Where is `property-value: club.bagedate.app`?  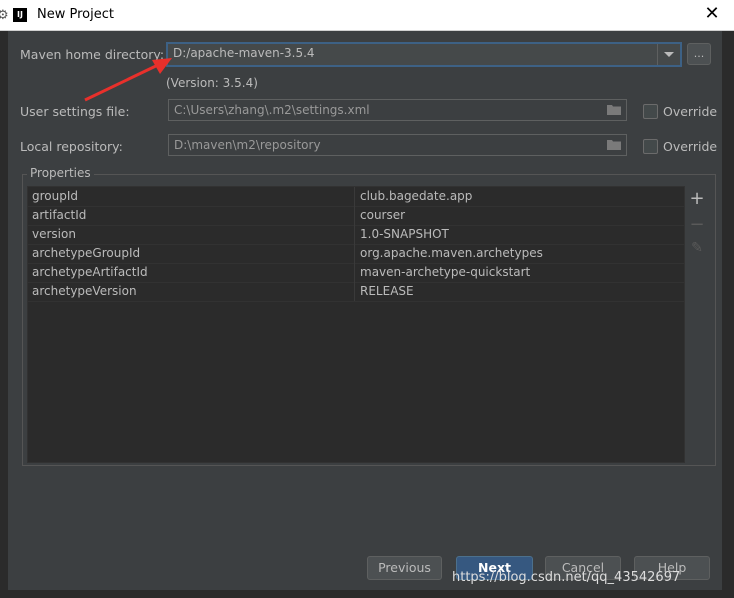 property-value: club.bagedate.app is located at coordinates (416, 196).